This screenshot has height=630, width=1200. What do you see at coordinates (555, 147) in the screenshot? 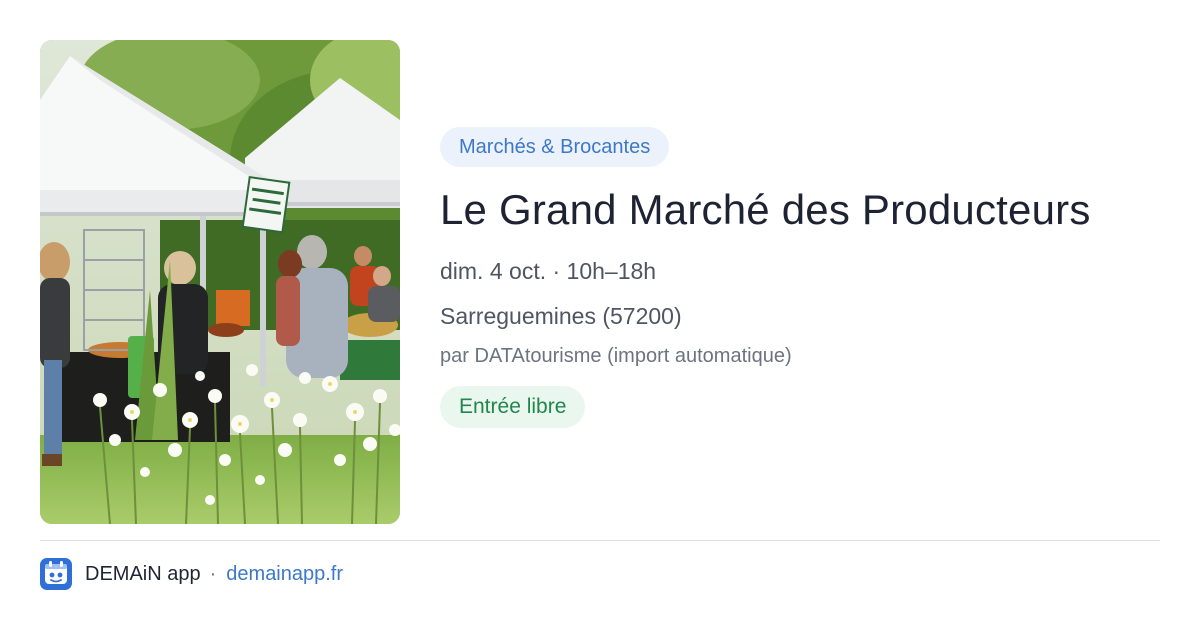
I see `category-chip: Marchés & Brocantes` at bounding box center [555, 147].